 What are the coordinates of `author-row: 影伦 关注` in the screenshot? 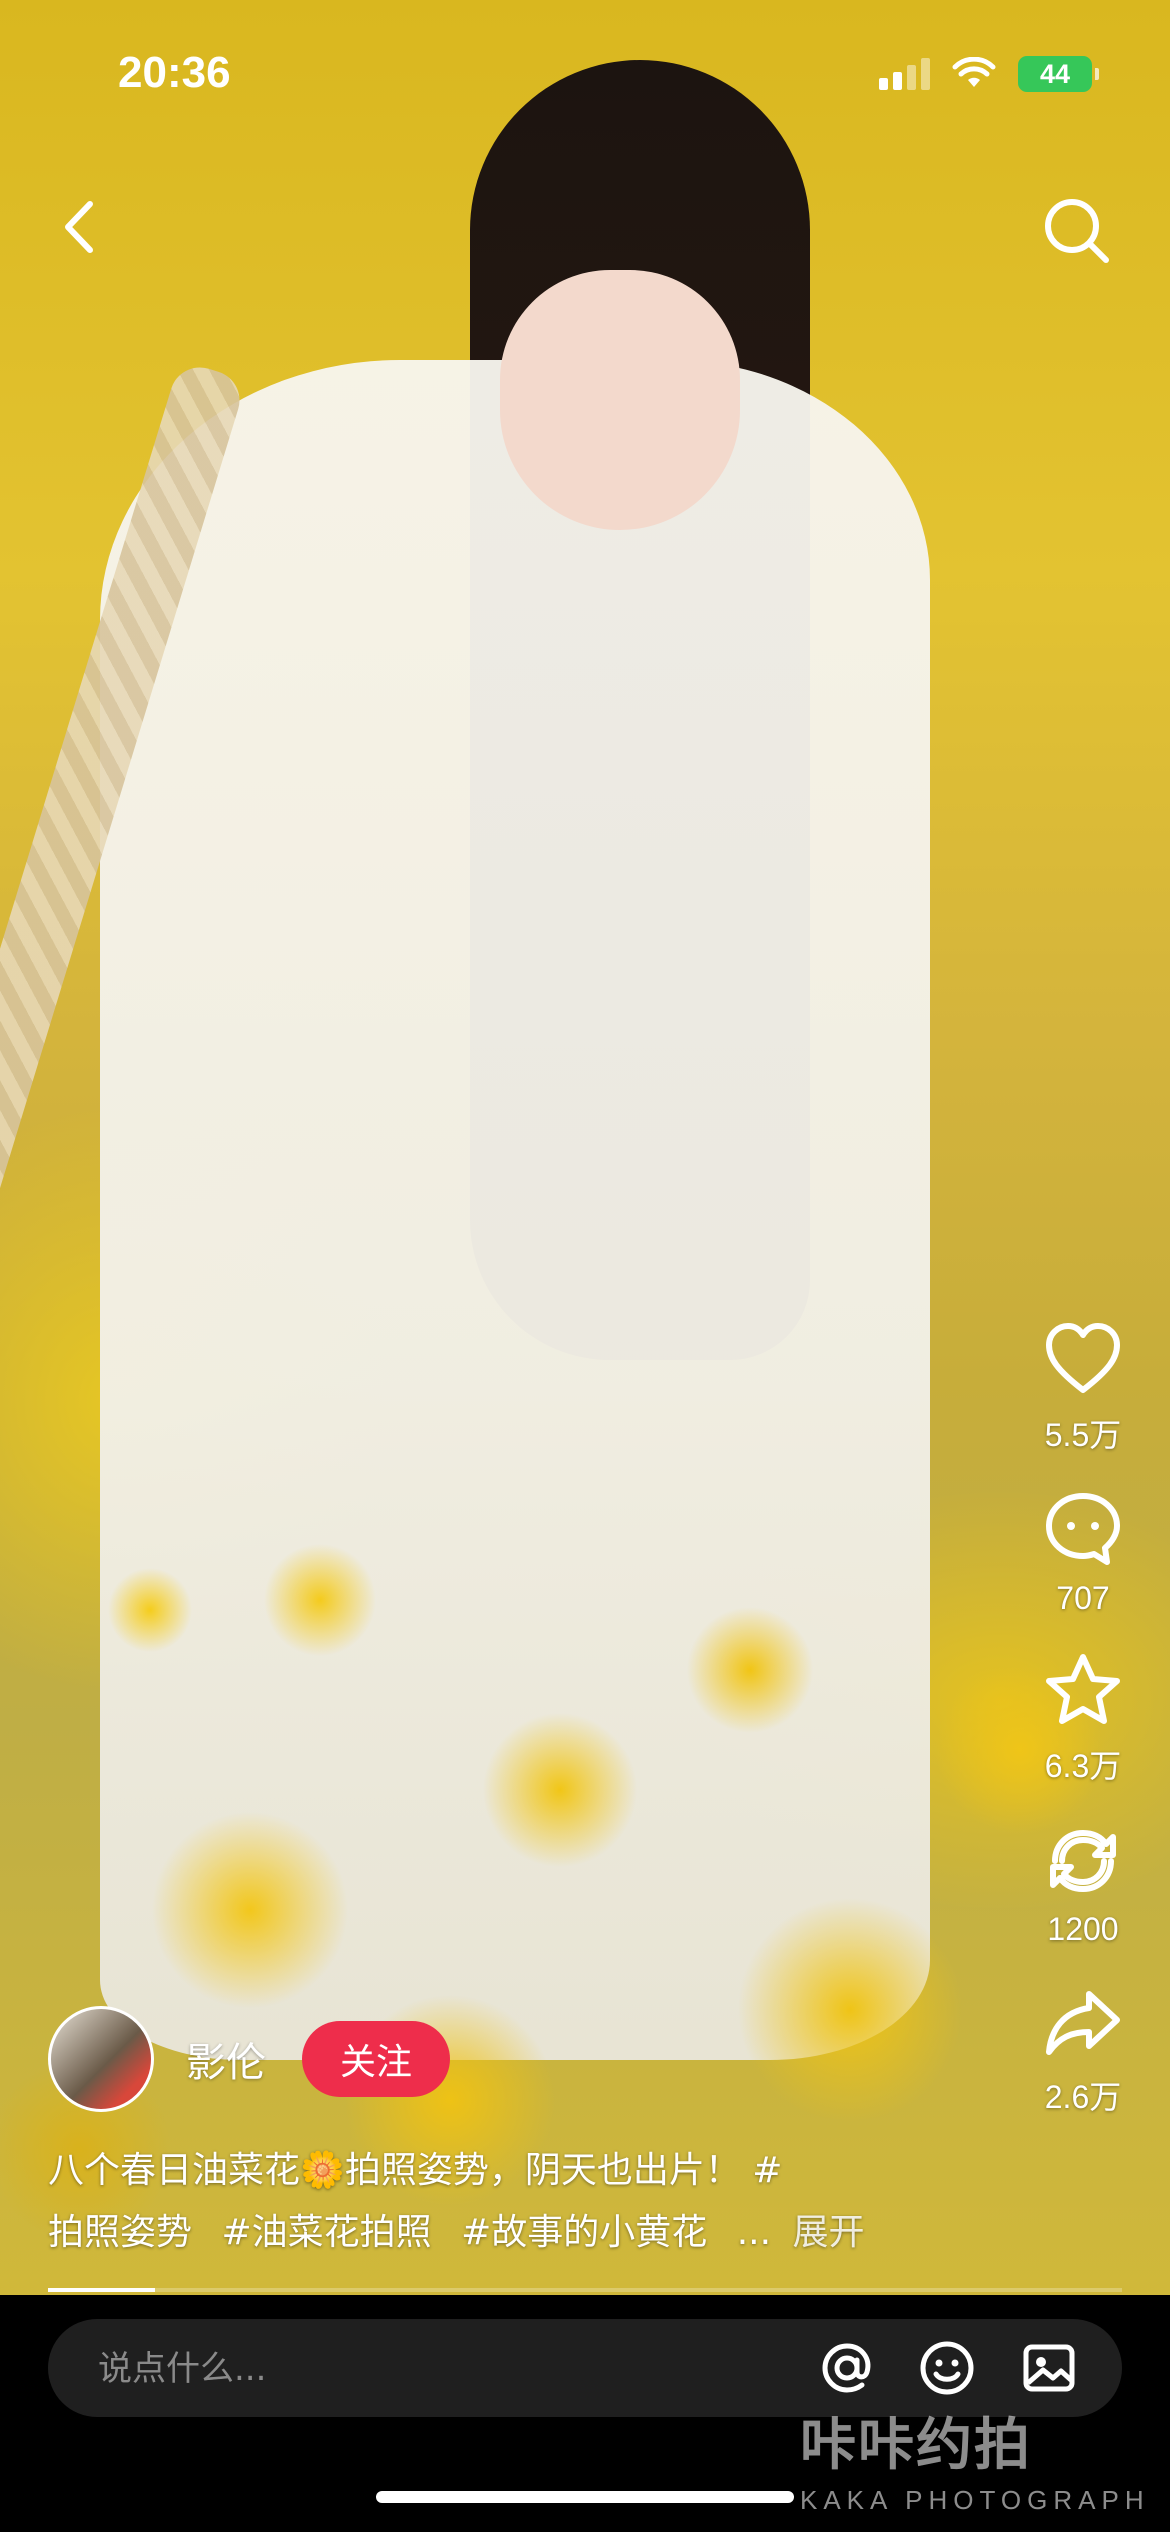 It's located at (249, 2059).